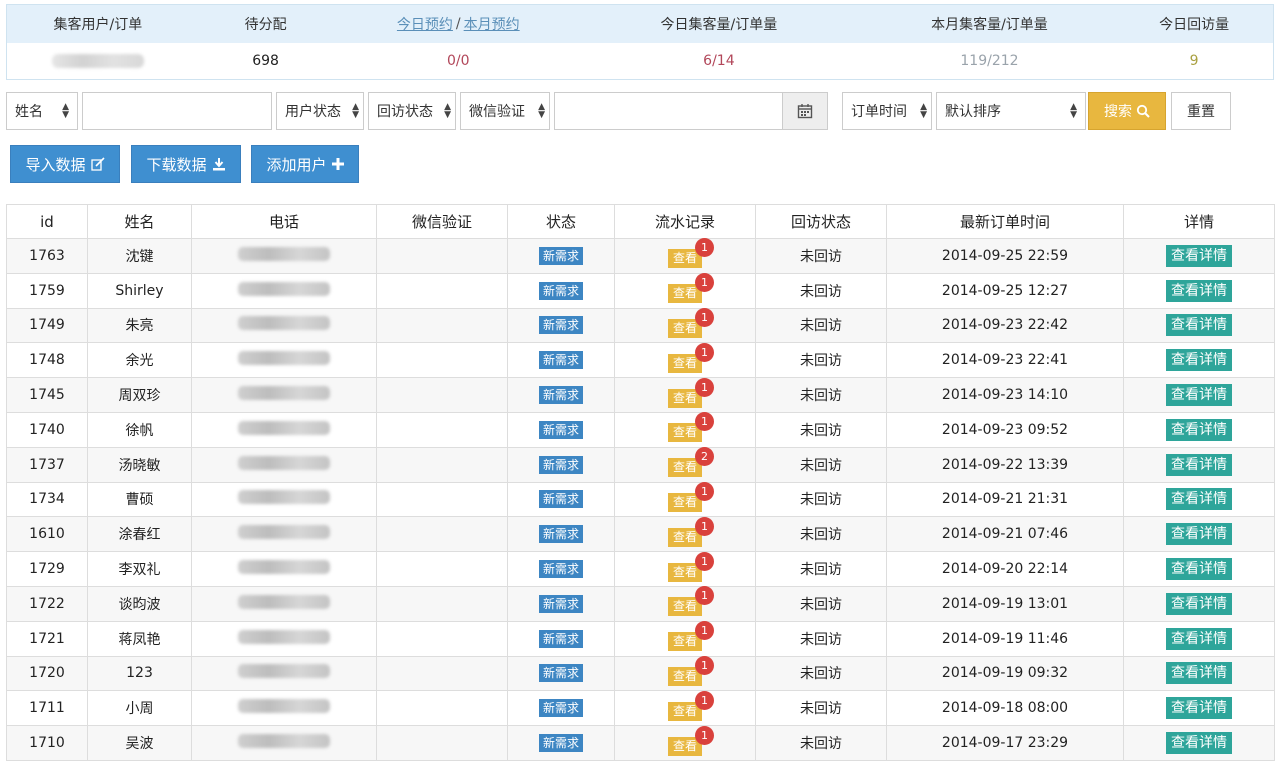 The height and width of the screenshot is (767, 1280). What do you see at coordinates (887, 111) in the screenshot?
I see `order-time-select: 订单时间 ▲ ▼` at bounding box center [887, 111].